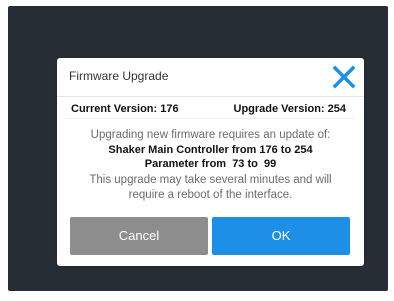  I want to click on close-button, so click(344, 77).